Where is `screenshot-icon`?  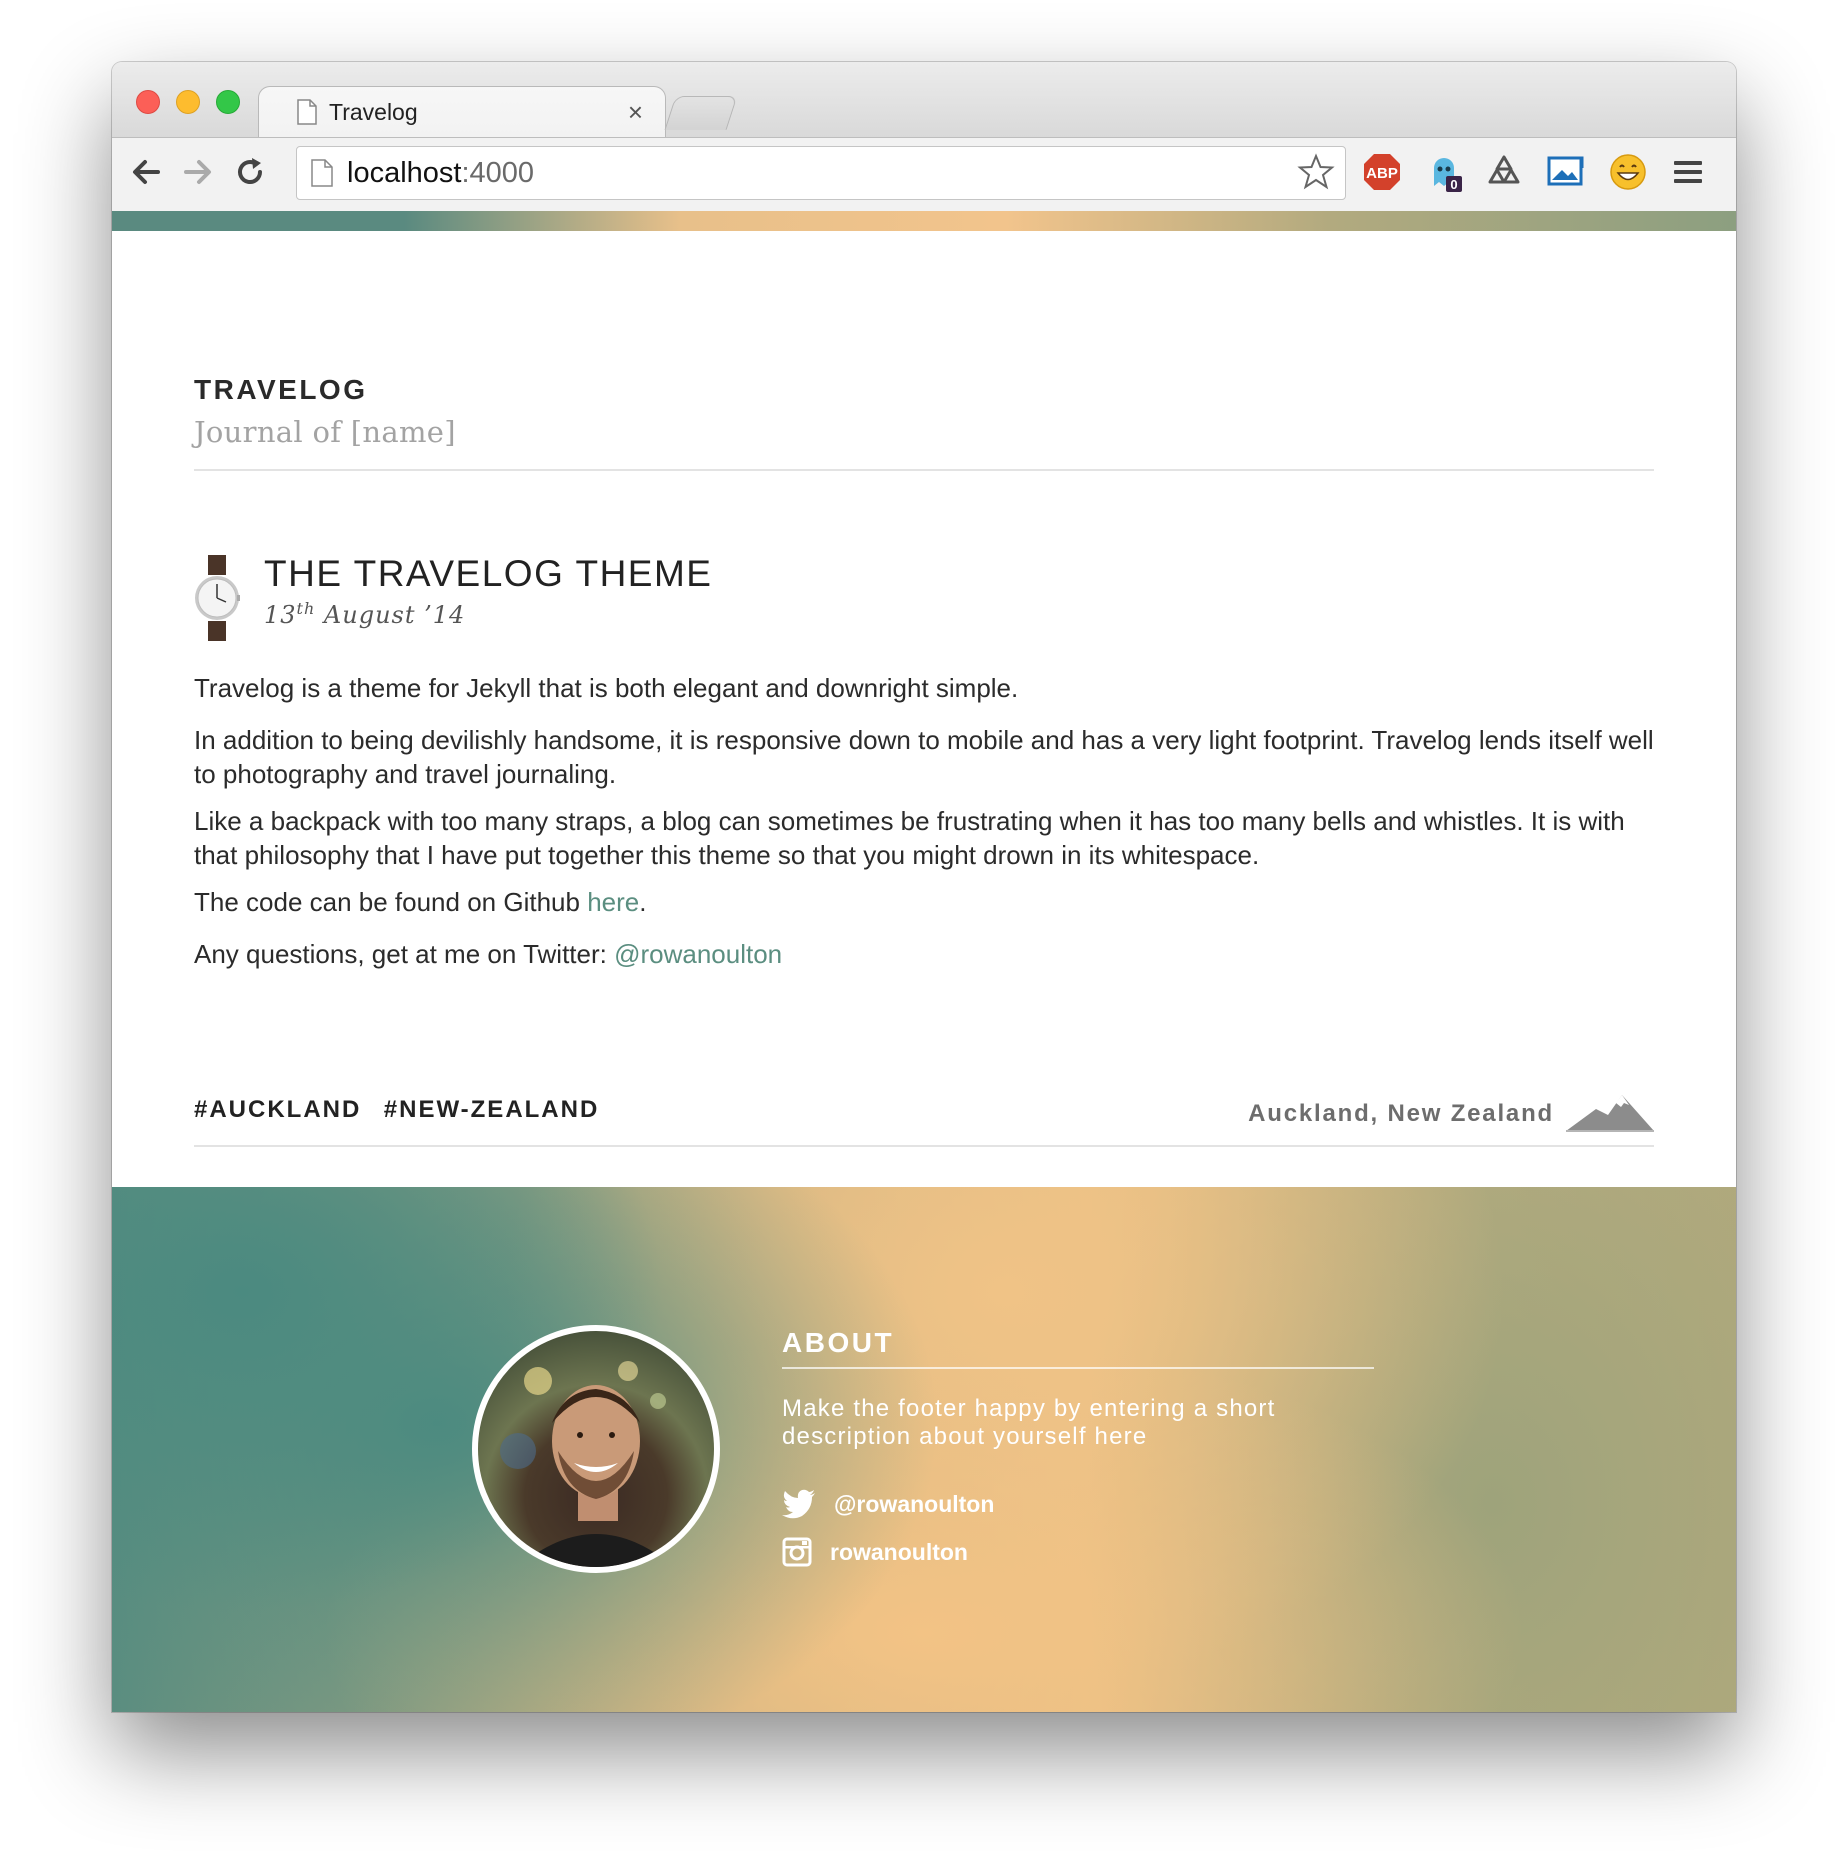
screenshot-icon is located at coordinates (1566, 172).